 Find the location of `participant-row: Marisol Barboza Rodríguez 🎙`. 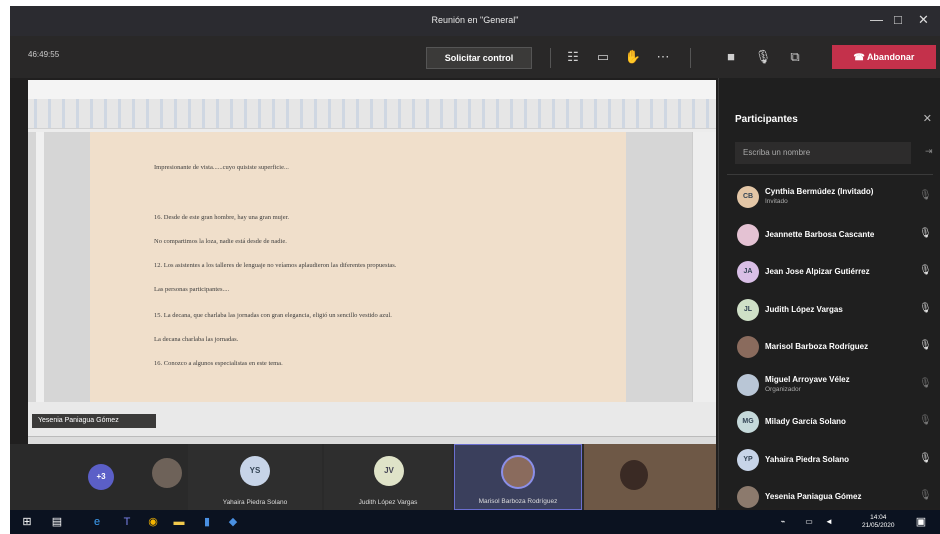

participant-row: Marisol Barboza Rodríguez 🎙 is located at coordinates (829, 347).